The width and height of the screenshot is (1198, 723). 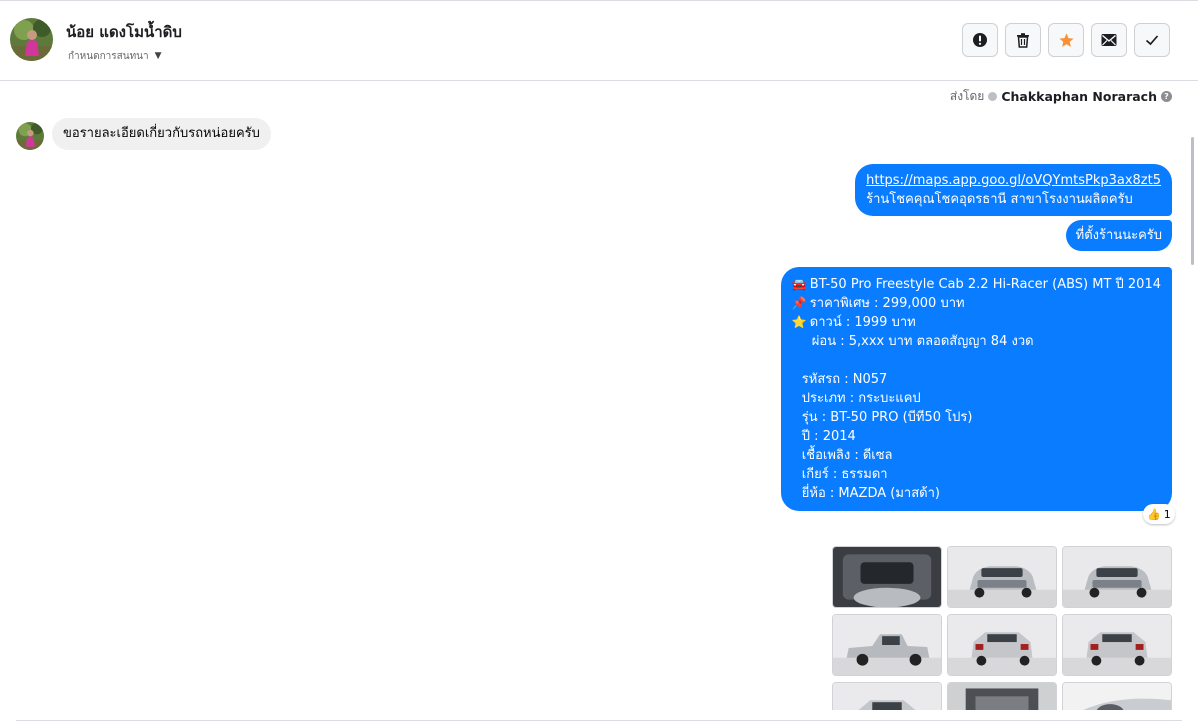 I want to click on envelope-icon, so click(x=1109, y=40).